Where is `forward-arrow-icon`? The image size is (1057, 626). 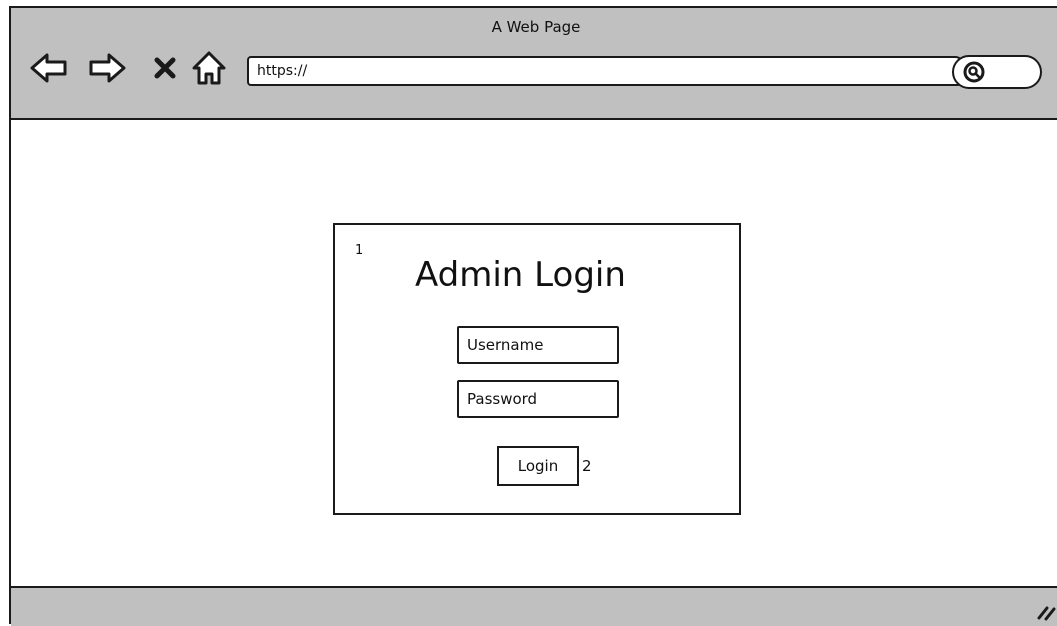 forward-arrow-icon is located at coordinates (107, 68).